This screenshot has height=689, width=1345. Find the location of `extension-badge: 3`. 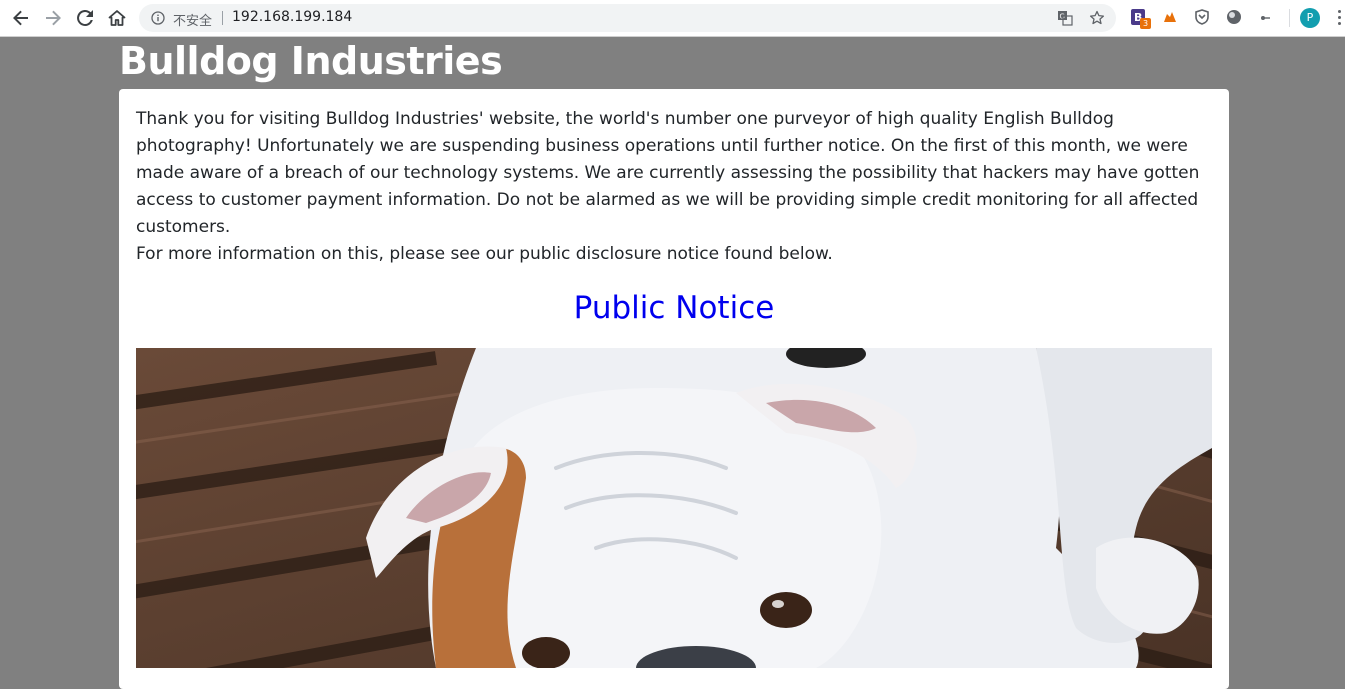

extension-badge: 3 is located at coordinates (1145, 23).